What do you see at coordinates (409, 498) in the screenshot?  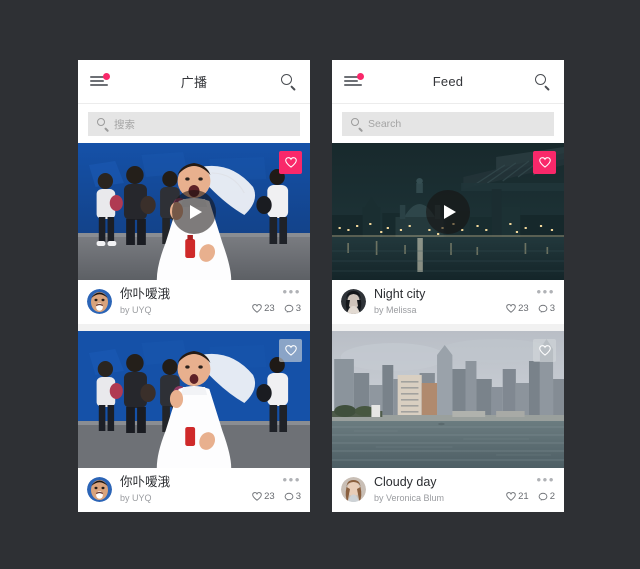 I see `post-author: by Veronica Blum` at bounding box center [409, 498].